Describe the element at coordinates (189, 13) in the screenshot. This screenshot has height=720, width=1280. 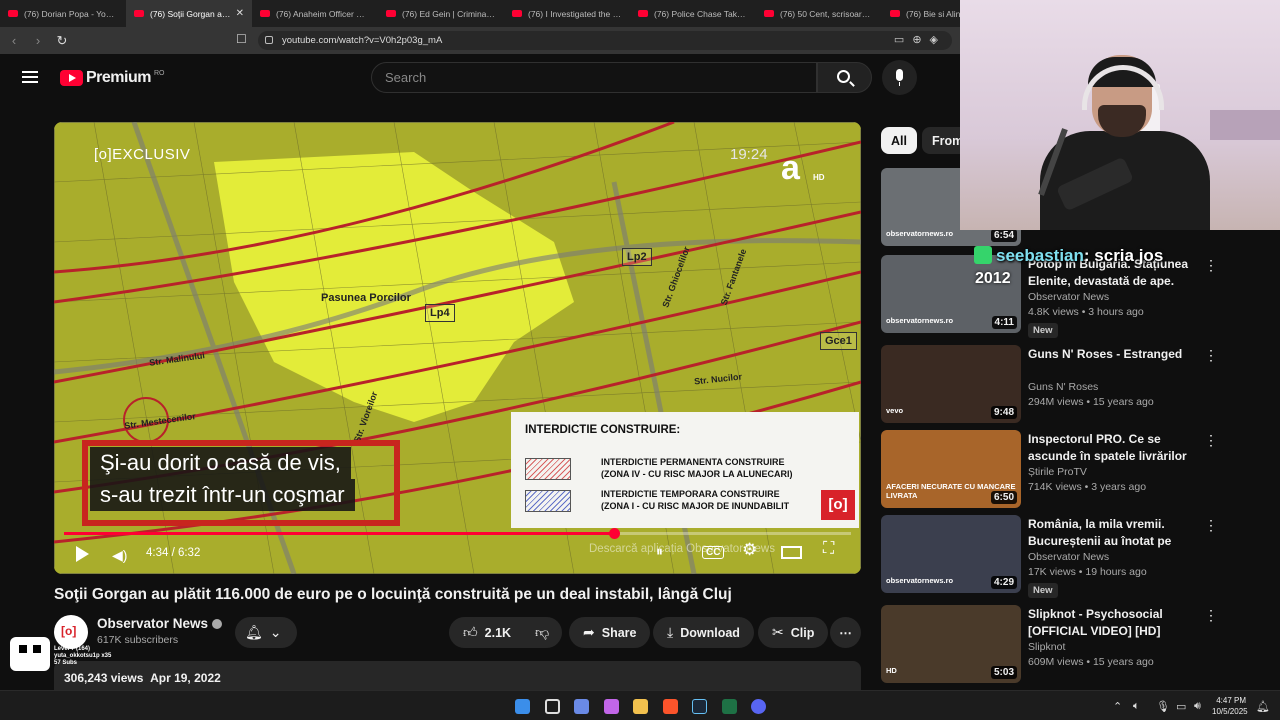
I see `browser-tab-active: (76) Soţii Gorgan au p ✕` at that location.